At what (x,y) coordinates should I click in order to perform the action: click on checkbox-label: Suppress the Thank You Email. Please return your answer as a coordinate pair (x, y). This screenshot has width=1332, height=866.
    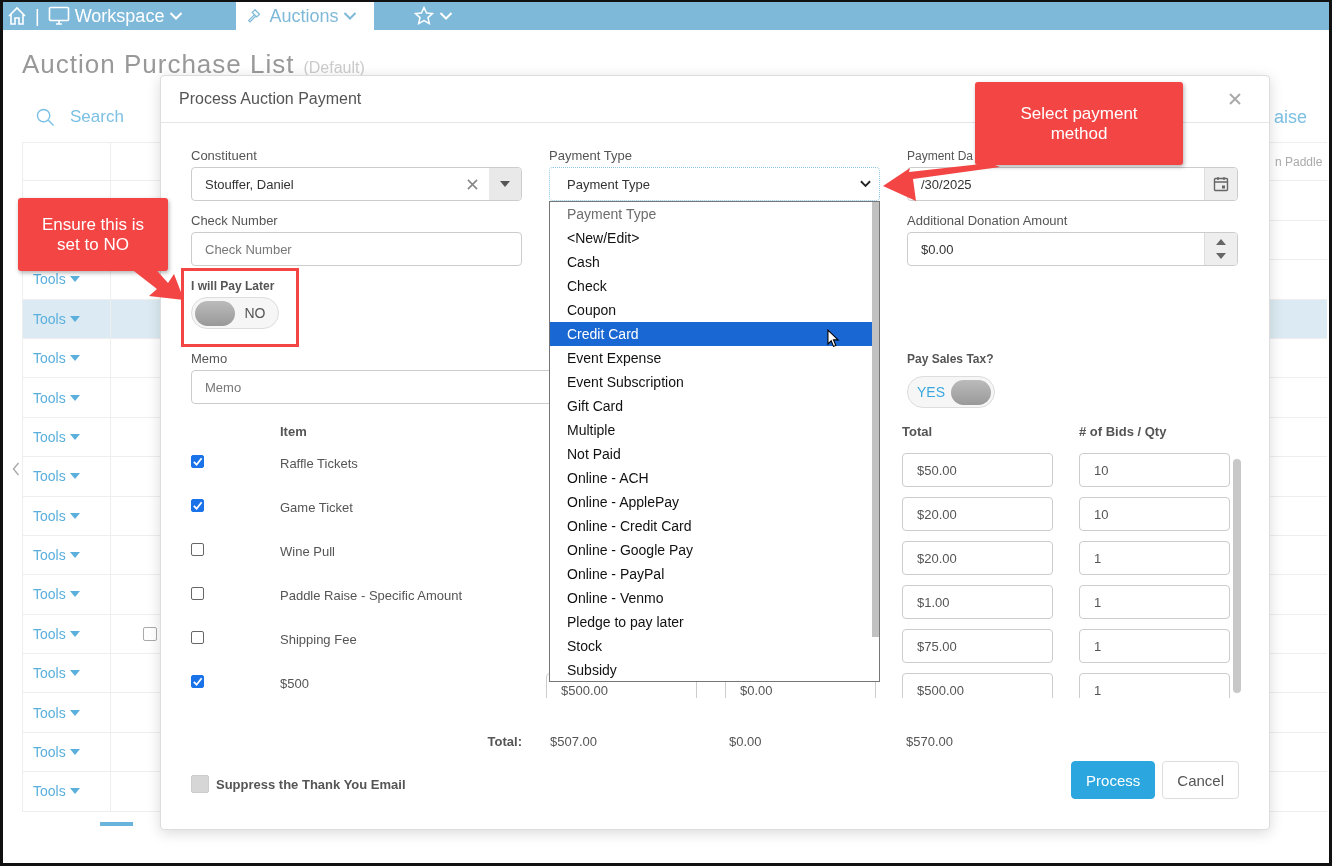
    Looking at the image, I should click on (311, 784).